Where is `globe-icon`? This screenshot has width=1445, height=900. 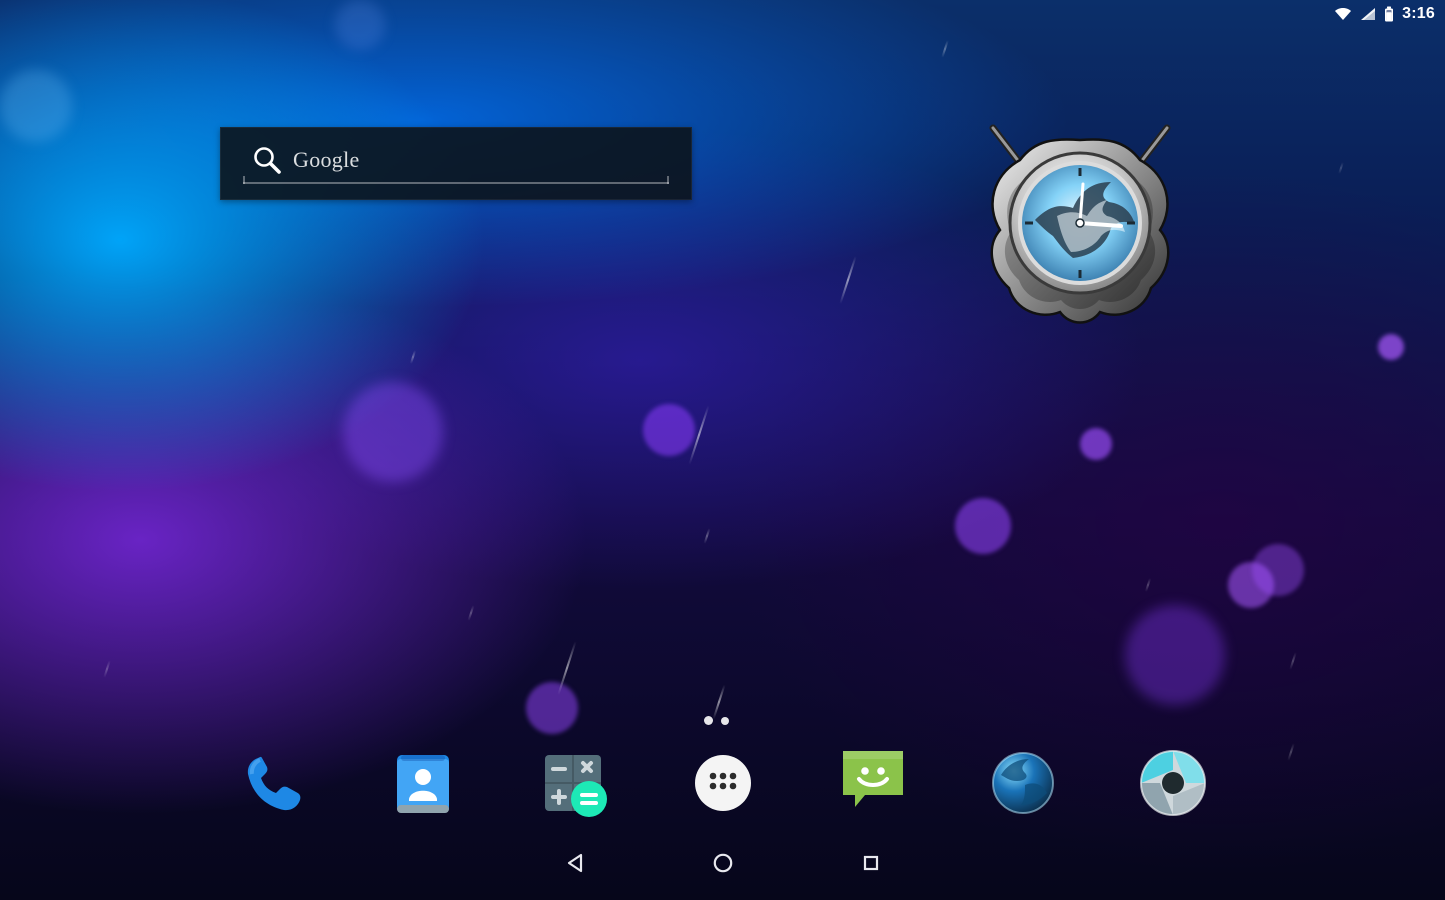 globe-icon is located at coordinates (1023, 785).